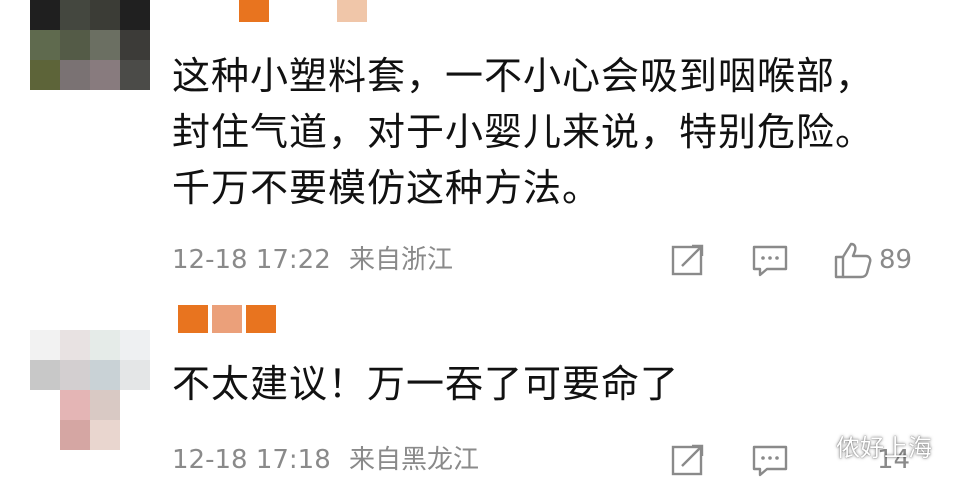 The image size is (960, 489). Describe the element at coordinates (884, 448) in the screenshot. I see `watermark-text: 侬好上海` at that location.